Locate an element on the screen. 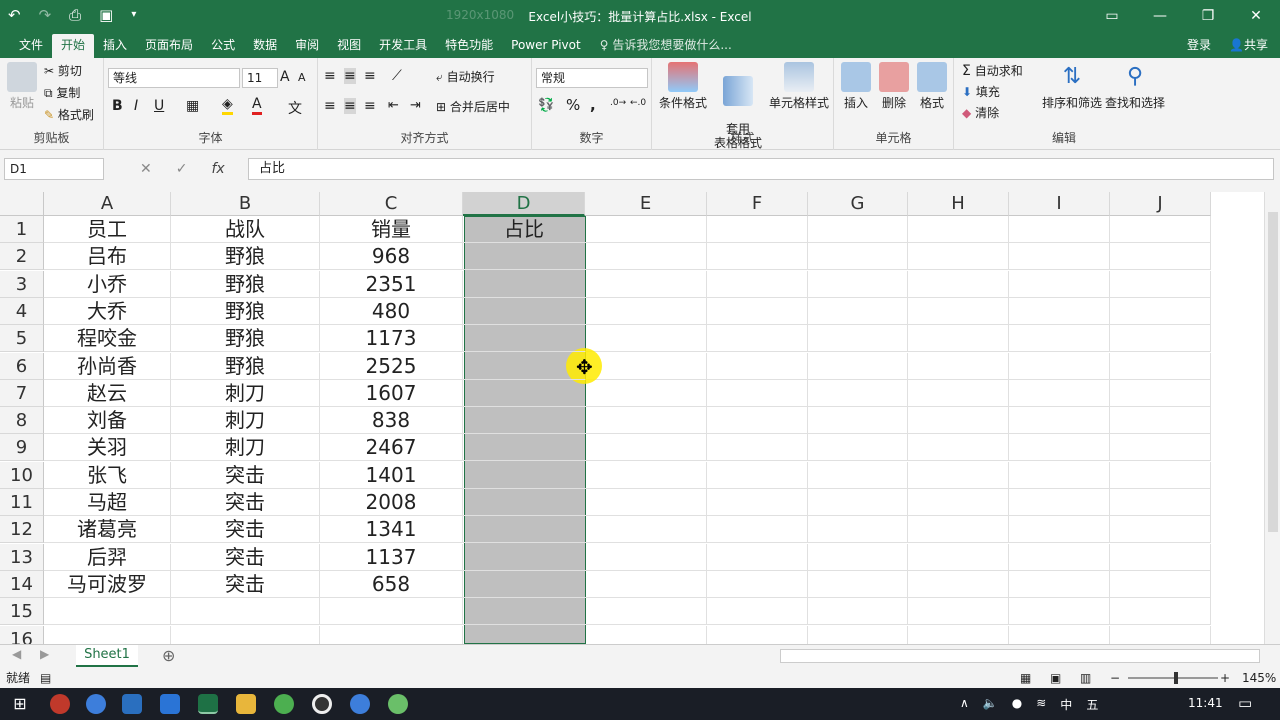 The image size is (1280, 720). enter-icon: ✓ is located at coordinates (182, 169).